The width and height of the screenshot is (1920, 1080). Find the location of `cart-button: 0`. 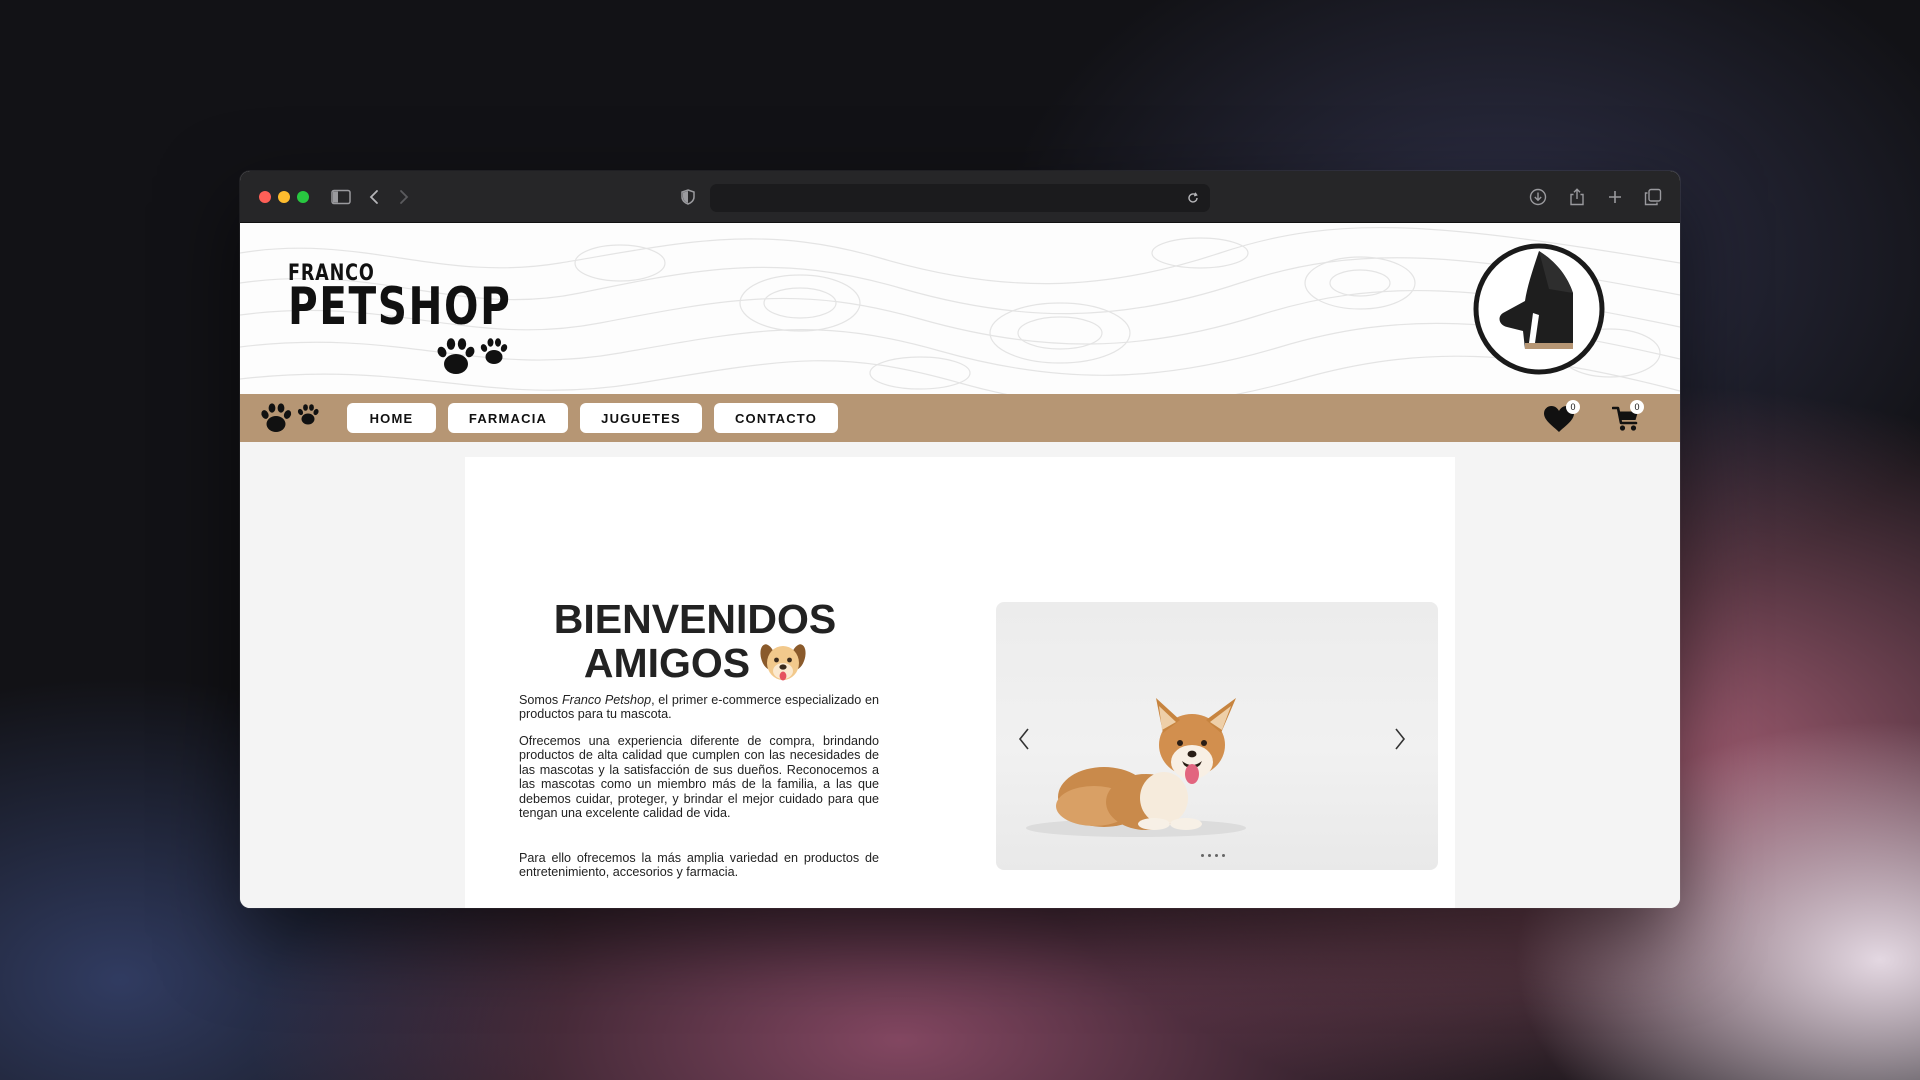

cart-button: 0 is located at coordinates (1627, 417).